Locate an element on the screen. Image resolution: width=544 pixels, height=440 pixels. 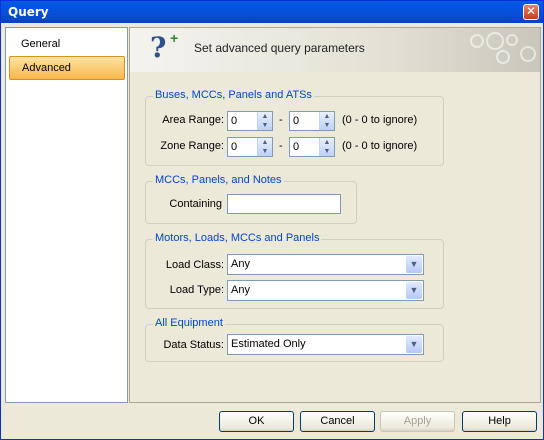
zone-to-spinner: ▲▼ is located at coordinates (312, 147).